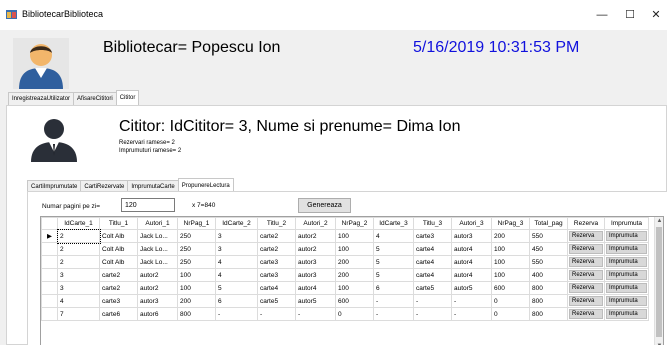  Describe the element at coordinates (236, 223) in the screenshot. I see `column-header-idcarte-2: IdCarte_2` at that location.